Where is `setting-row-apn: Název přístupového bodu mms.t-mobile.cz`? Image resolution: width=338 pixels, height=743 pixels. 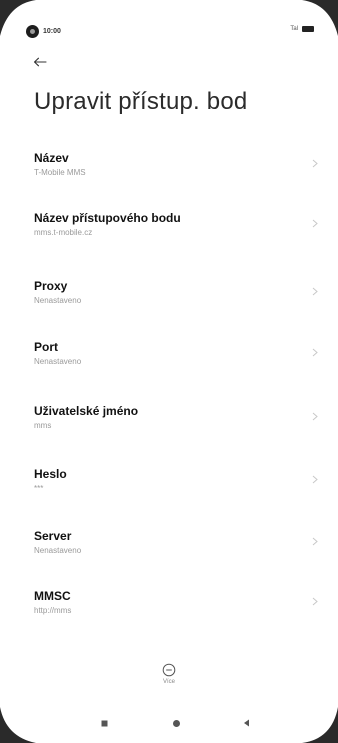
setting-row-apn: Název přístupového bodu mms.t-mobile.cz is located at coordinates (169, 233).